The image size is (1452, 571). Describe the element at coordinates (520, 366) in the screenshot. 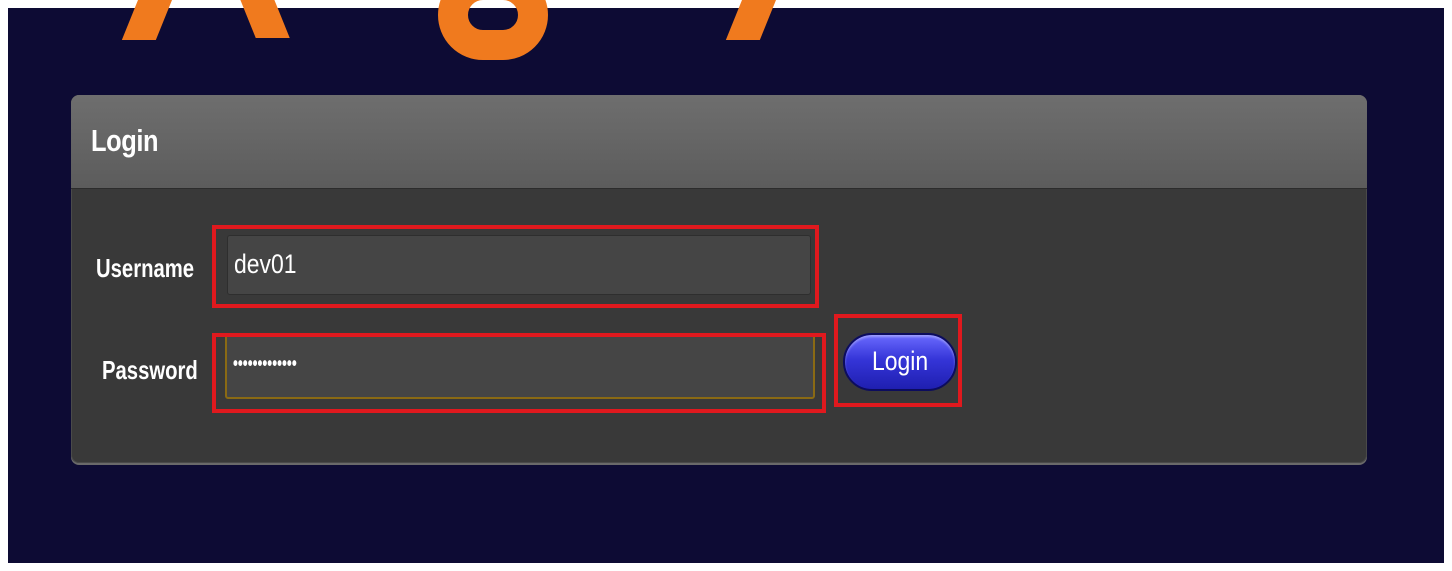

I see `password-input: •••••••••••••` at that location.